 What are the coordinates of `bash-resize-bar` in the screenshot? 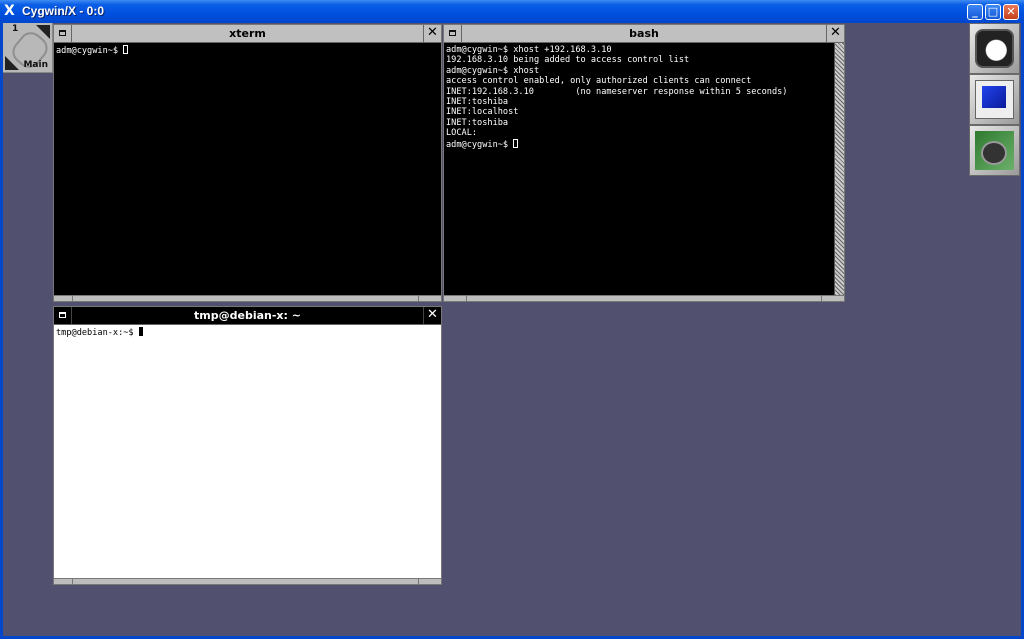 It's located at (644, 298).